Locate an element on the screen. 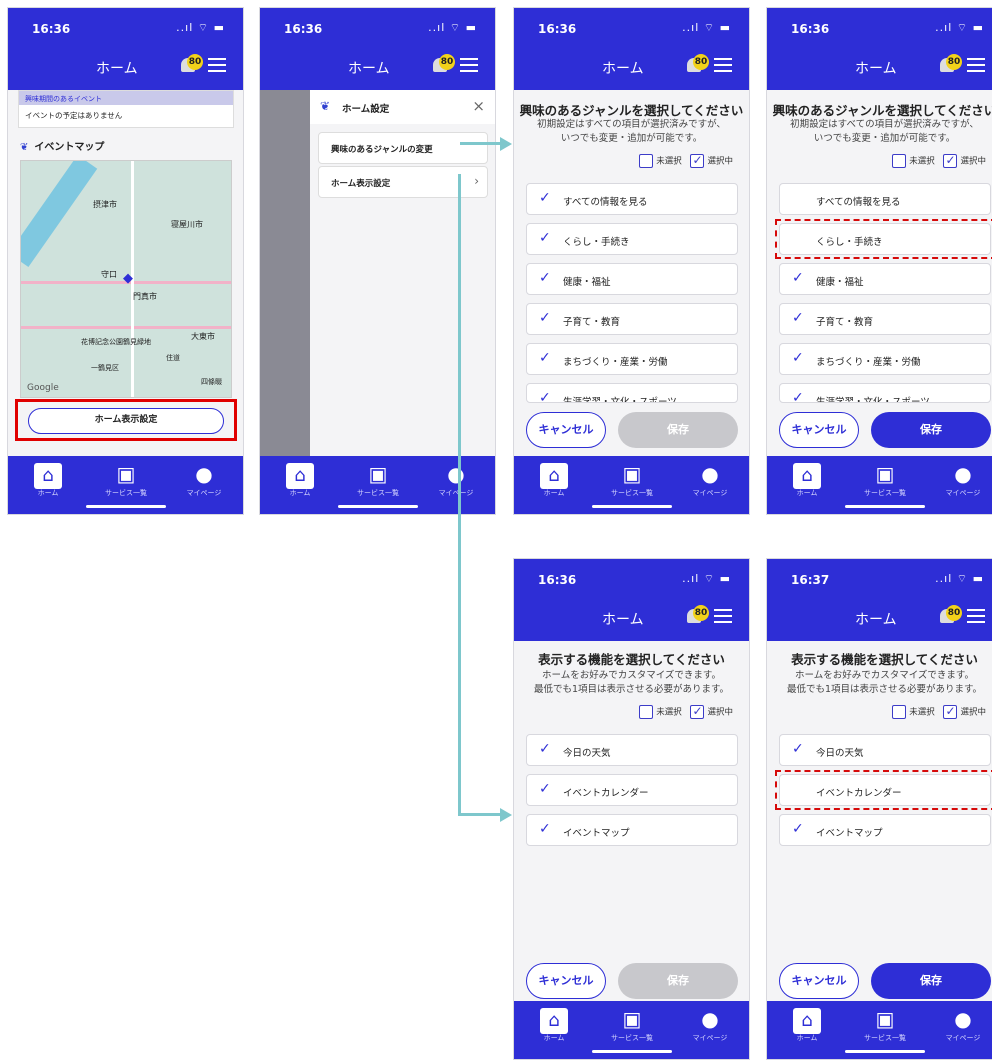  genre-item: すべての情報を見る is located at coordinates (885, 199).